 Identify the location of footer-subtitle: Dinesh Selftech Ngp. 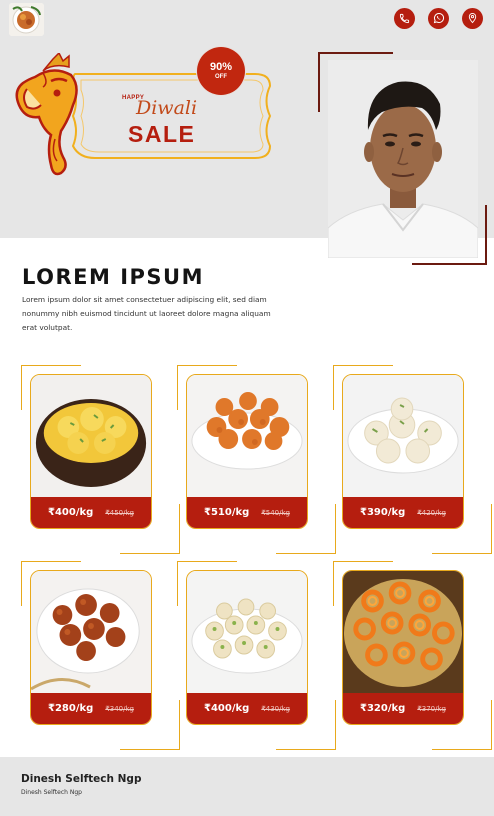
(51, 792).